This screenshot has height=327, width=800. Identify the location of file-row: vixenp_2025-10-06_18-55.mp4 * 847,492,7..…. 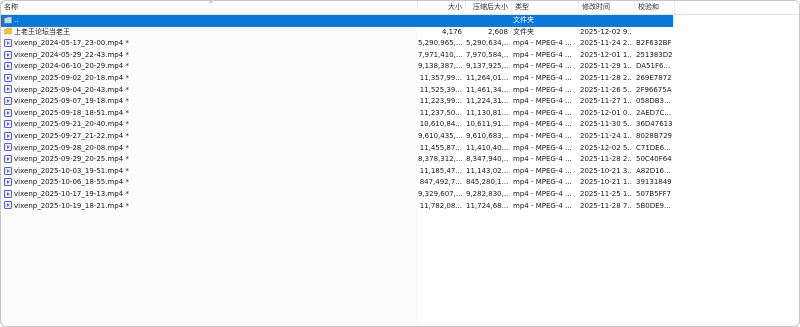
(337, 183).